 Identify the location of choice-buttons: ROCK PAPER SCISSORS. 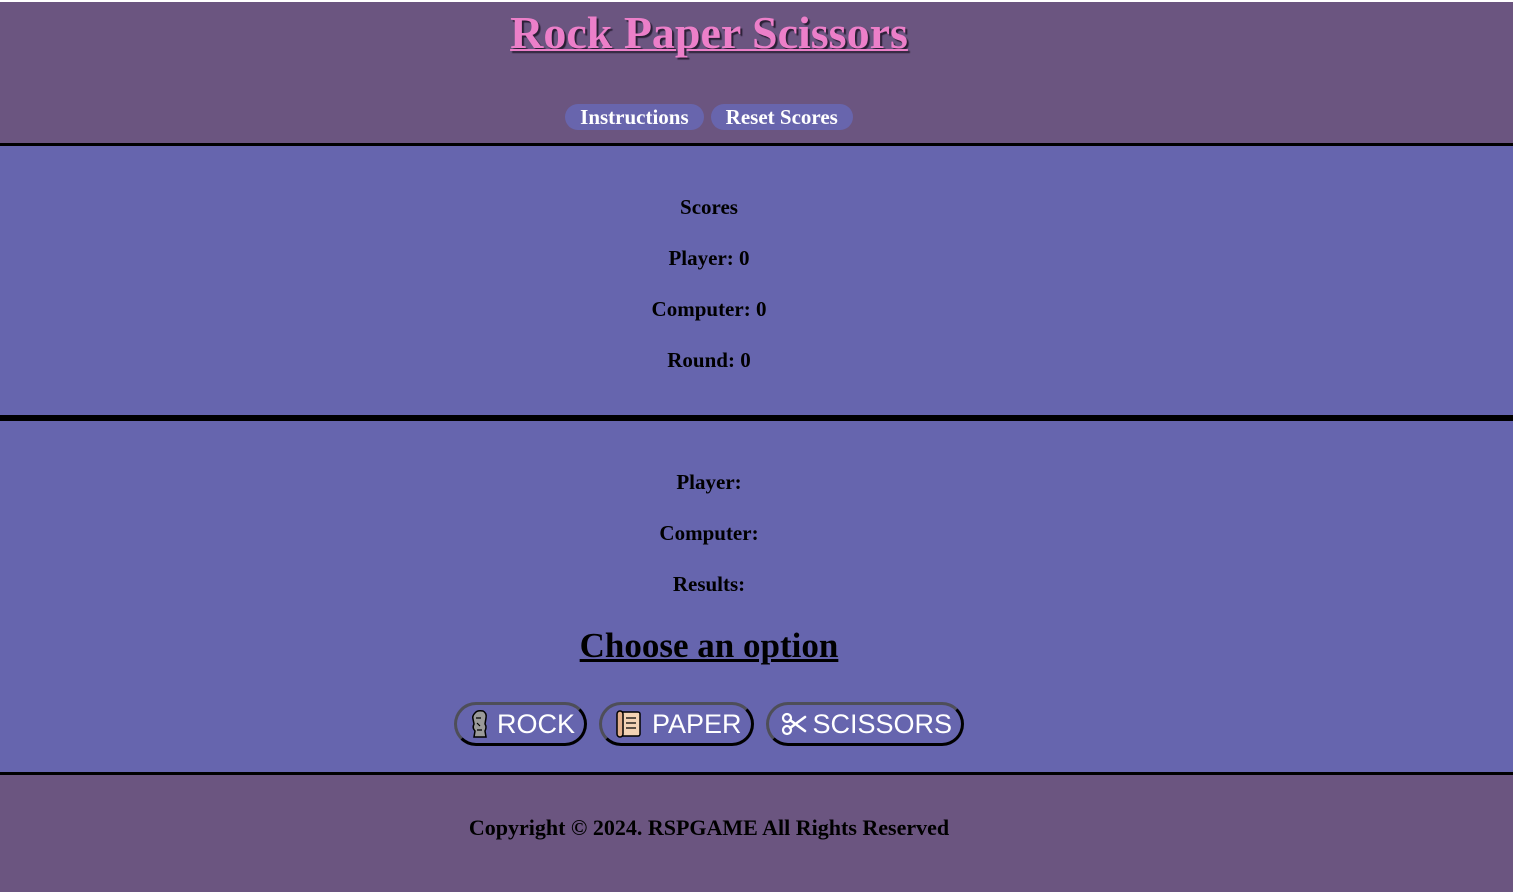
(709, 724).